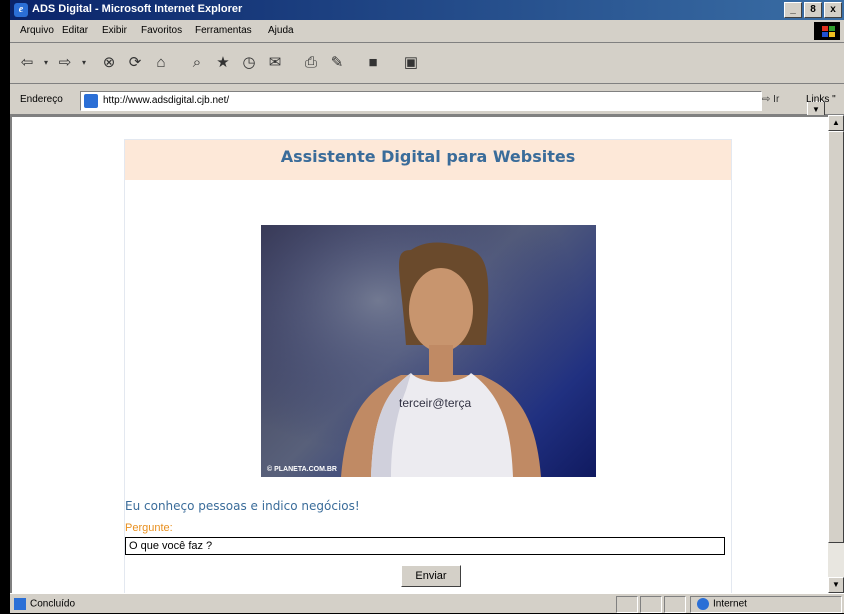 The width and height of the screenshot is (844, 614). I want to click on search-icon: ⌕, so click(197, 63).